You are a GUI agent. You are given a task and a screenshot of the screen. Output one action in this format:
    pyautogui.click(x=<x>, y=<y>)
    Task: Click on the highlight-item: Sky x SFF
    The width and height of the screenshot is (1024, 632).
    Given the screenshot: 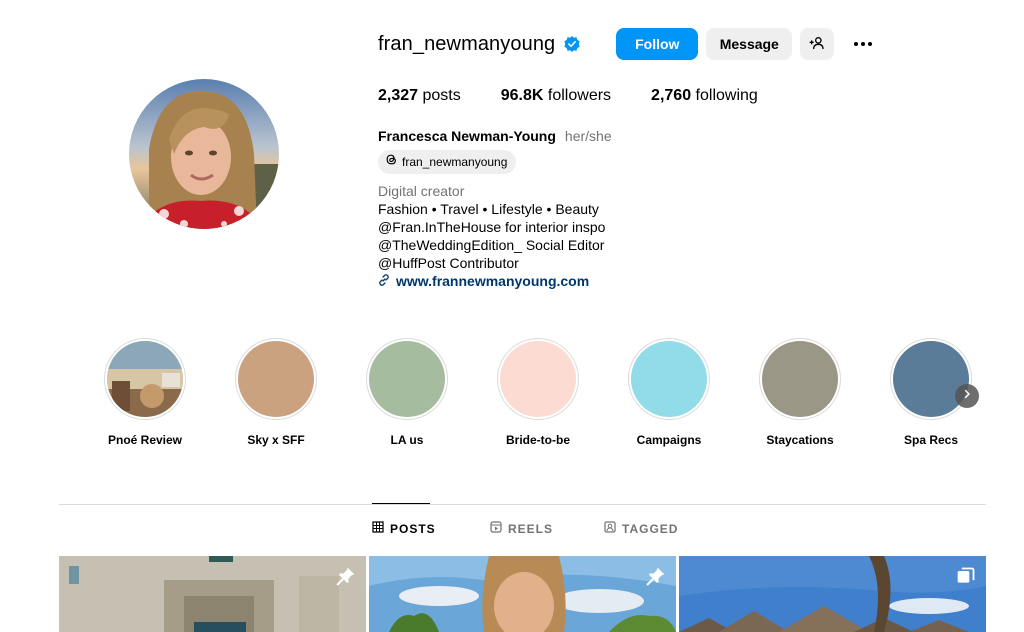 What is the action you would take?
    pyautogui.click(x=276, y=392)
    